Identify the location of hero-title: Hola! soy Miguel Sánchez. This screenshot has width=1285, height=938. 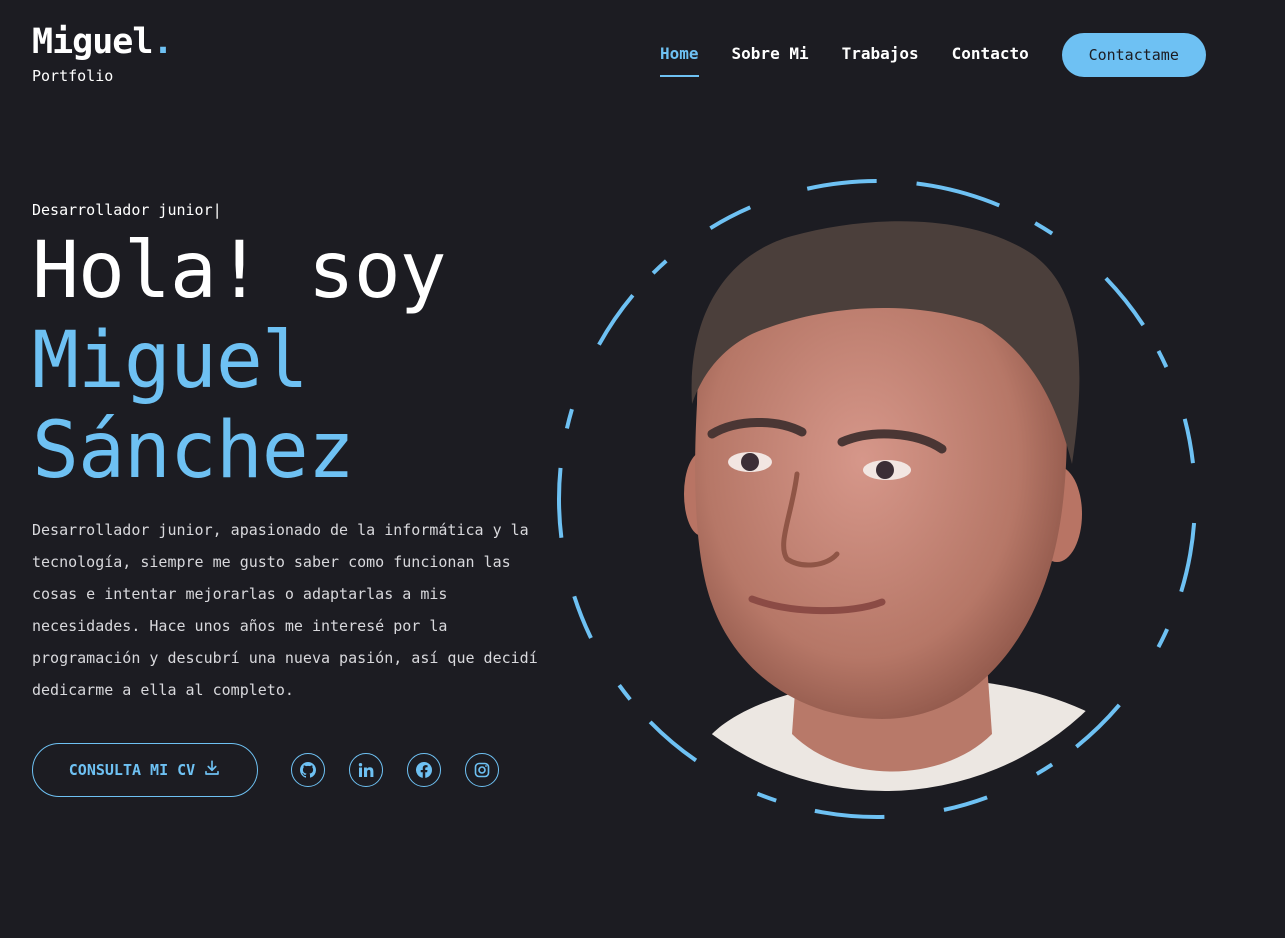
(239, 361).